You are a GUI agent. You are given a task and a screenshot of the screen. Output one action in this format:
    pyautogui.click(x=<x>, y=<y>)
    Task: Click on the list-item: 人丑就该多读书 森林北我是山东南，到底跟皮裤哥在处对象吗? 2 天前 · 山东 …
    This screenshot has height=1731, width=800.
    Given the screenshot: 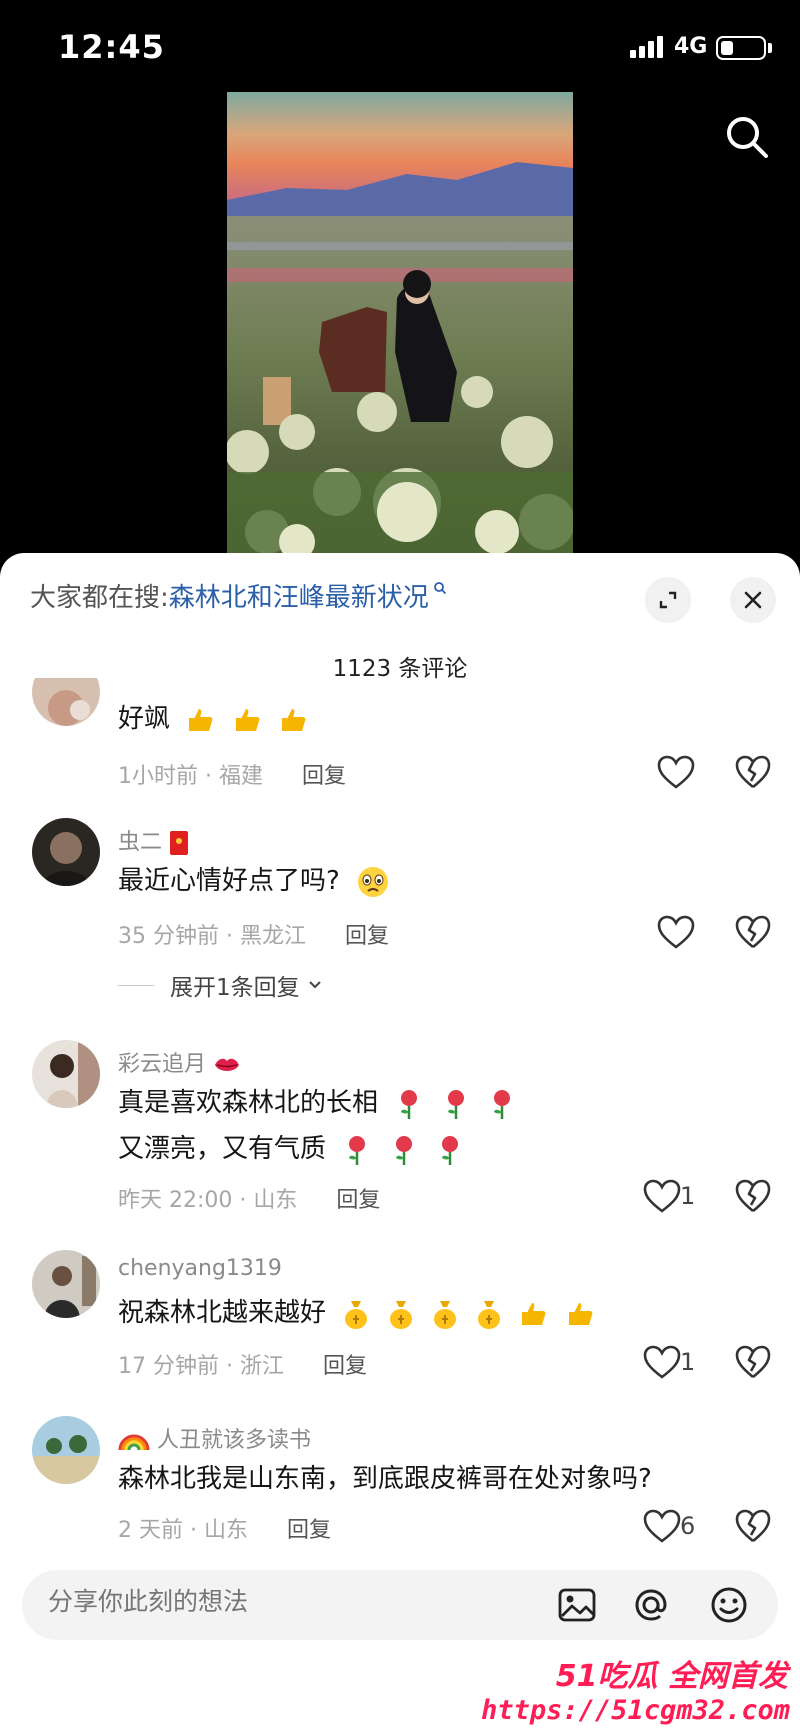 What is the action you would take?
    pyautogui.click(x=400, y=1491)
    